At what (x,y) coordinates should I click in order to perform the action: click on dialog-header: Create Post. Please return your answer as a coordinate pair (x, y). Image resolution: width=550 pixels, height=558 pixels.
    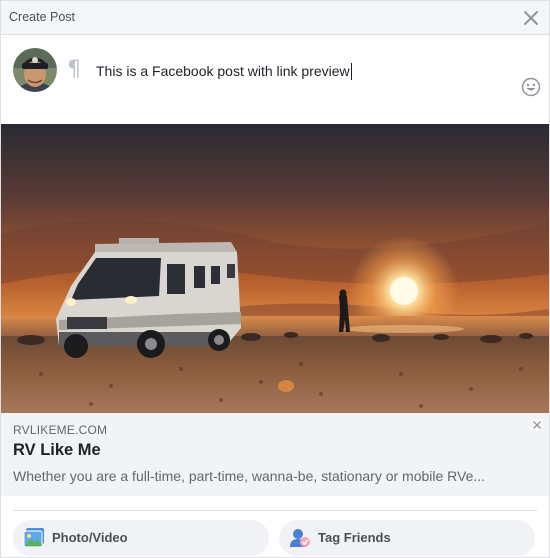
    Looking at the image, I should click on (275, 18).